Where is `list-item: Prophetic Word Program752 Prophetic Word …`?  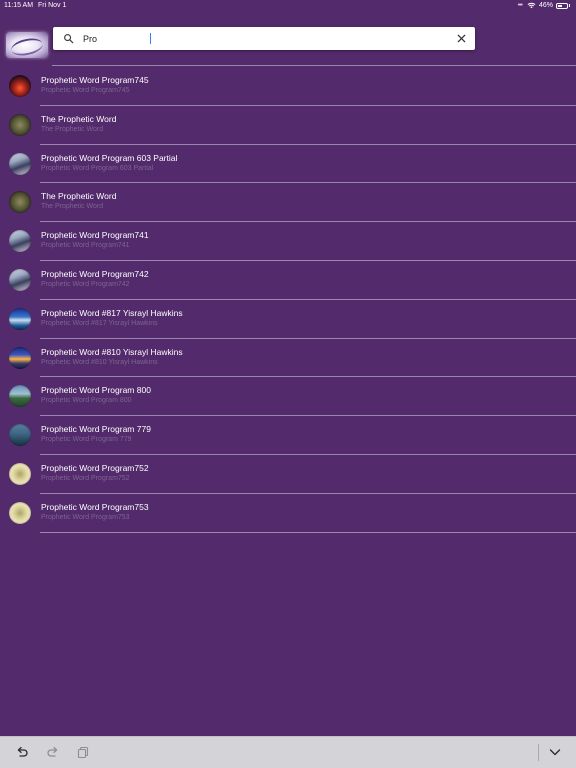 list-item: Prophetic Word Program752 Prophetic Word … is located at coordinates (288, 474).